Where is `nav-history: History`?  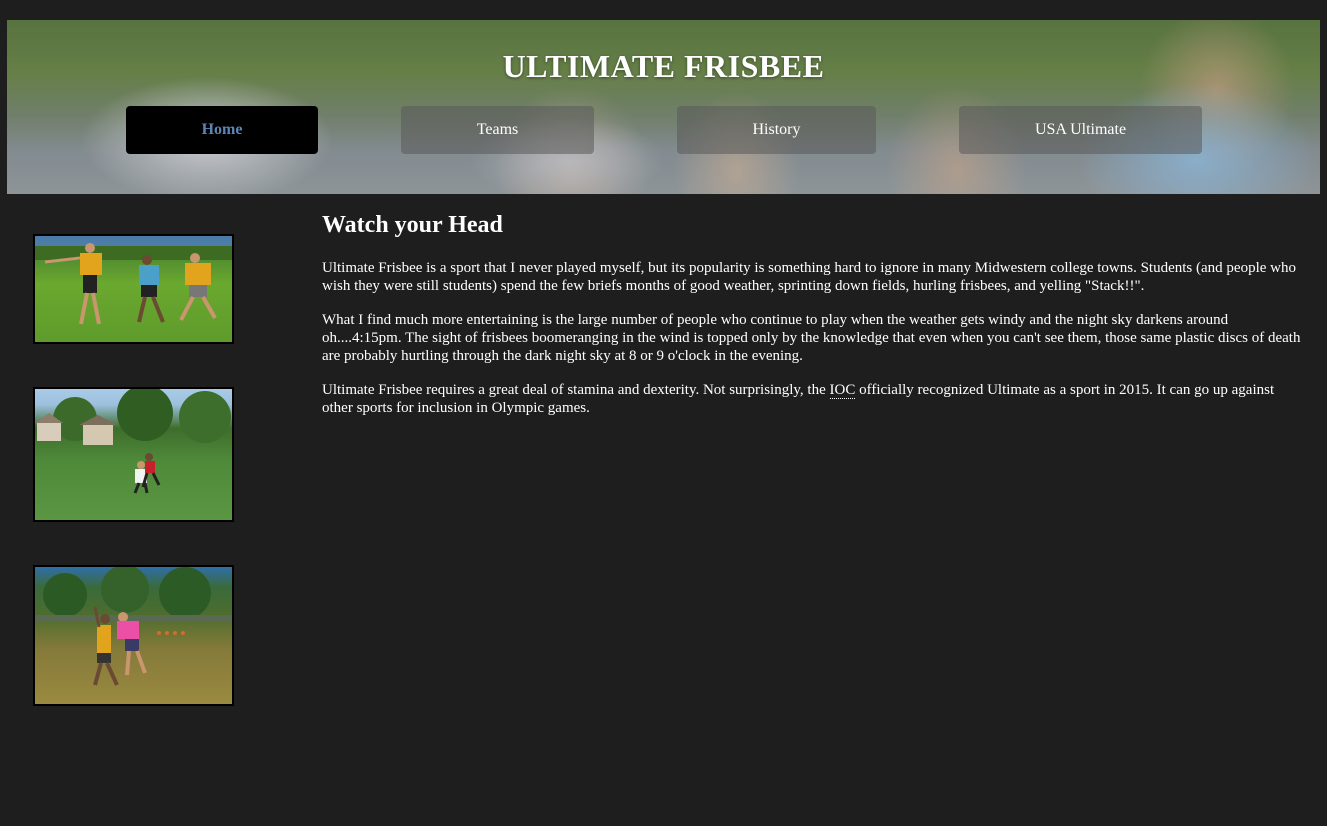
nav-history: History is located at coordinates (776, 130).